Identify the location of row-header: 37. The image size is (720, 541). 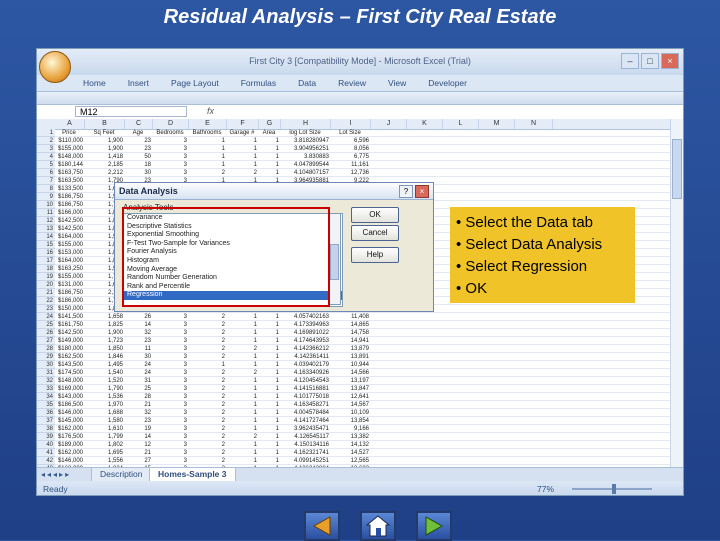
(46, 421).